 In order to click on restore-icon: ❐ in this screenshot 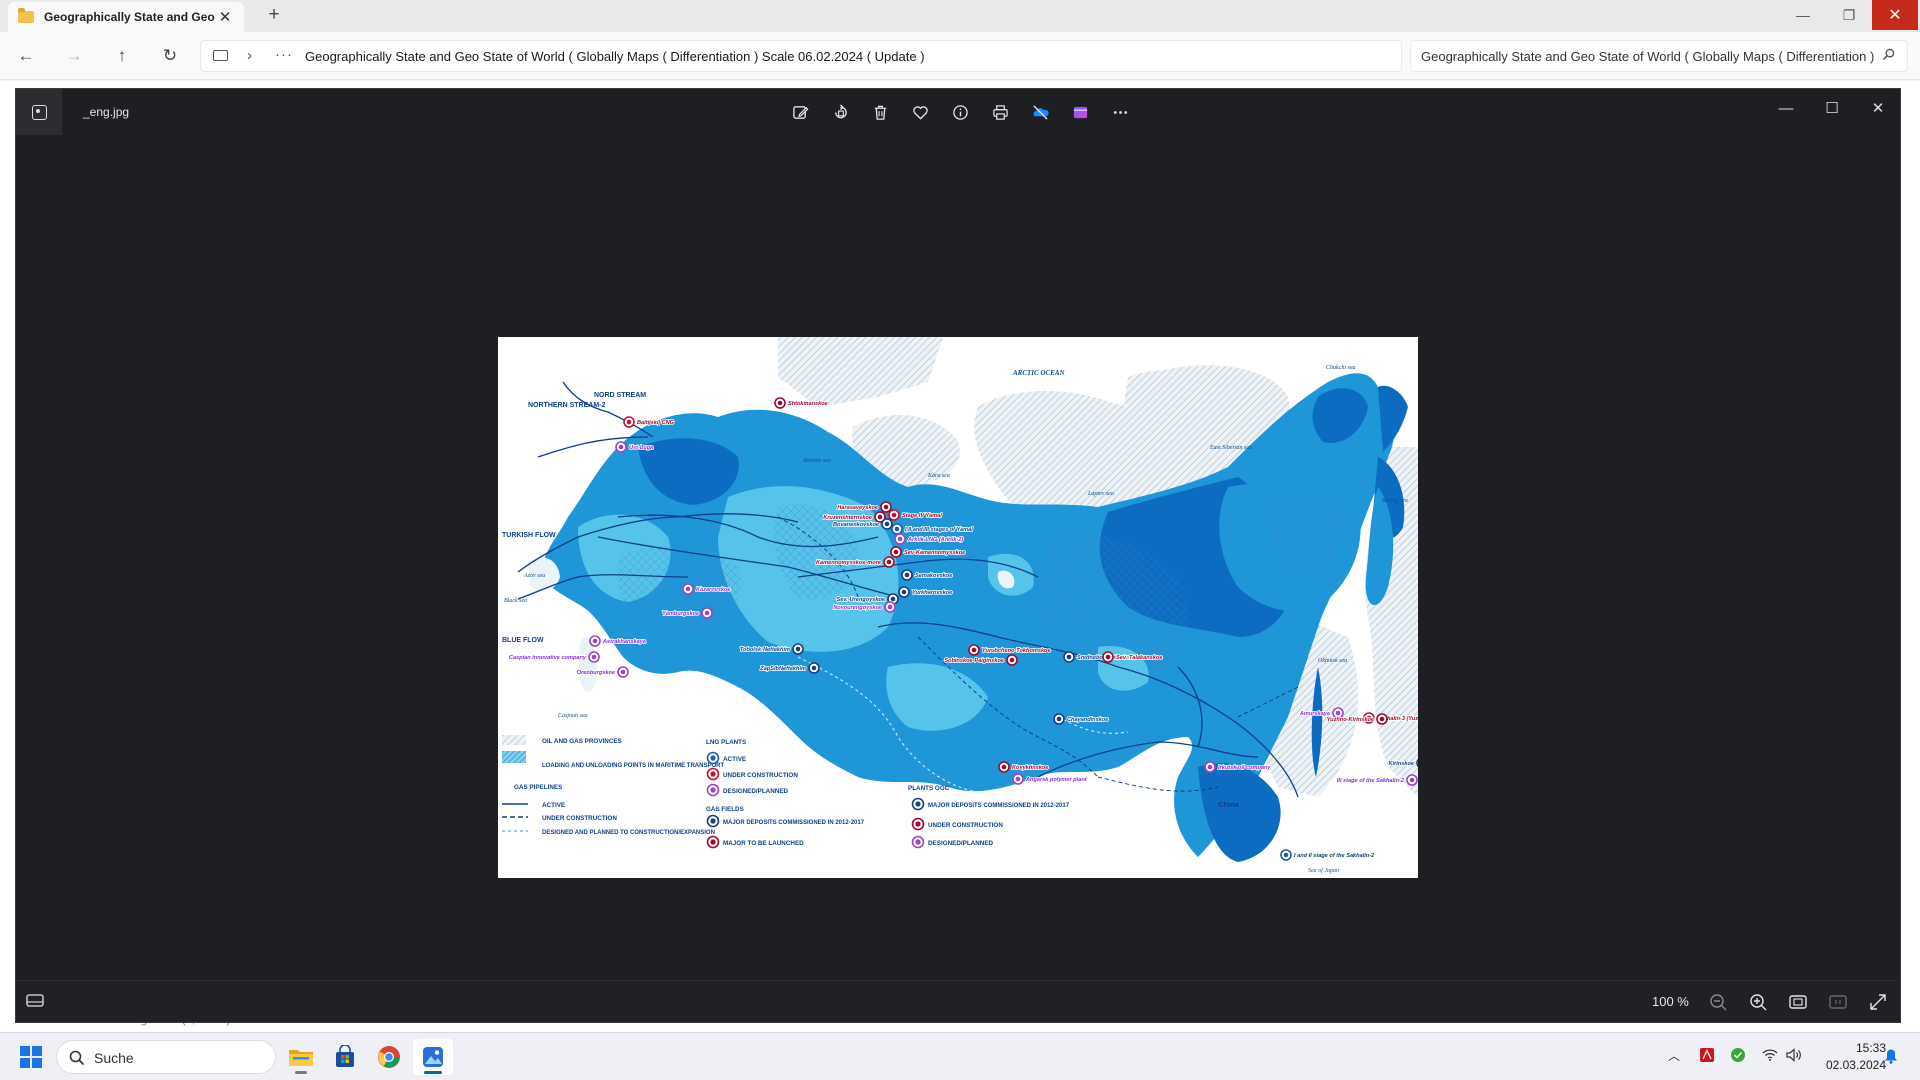, I will do `click(1849, 15)`.